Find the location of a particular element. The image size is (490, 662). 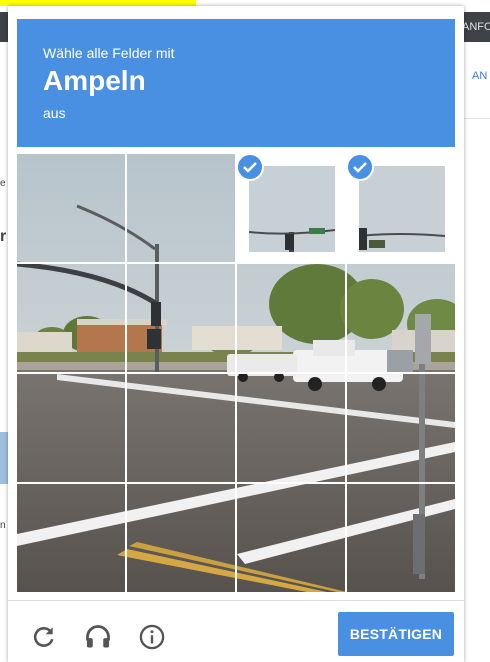

reload-button is located at coordinates (44, 637).